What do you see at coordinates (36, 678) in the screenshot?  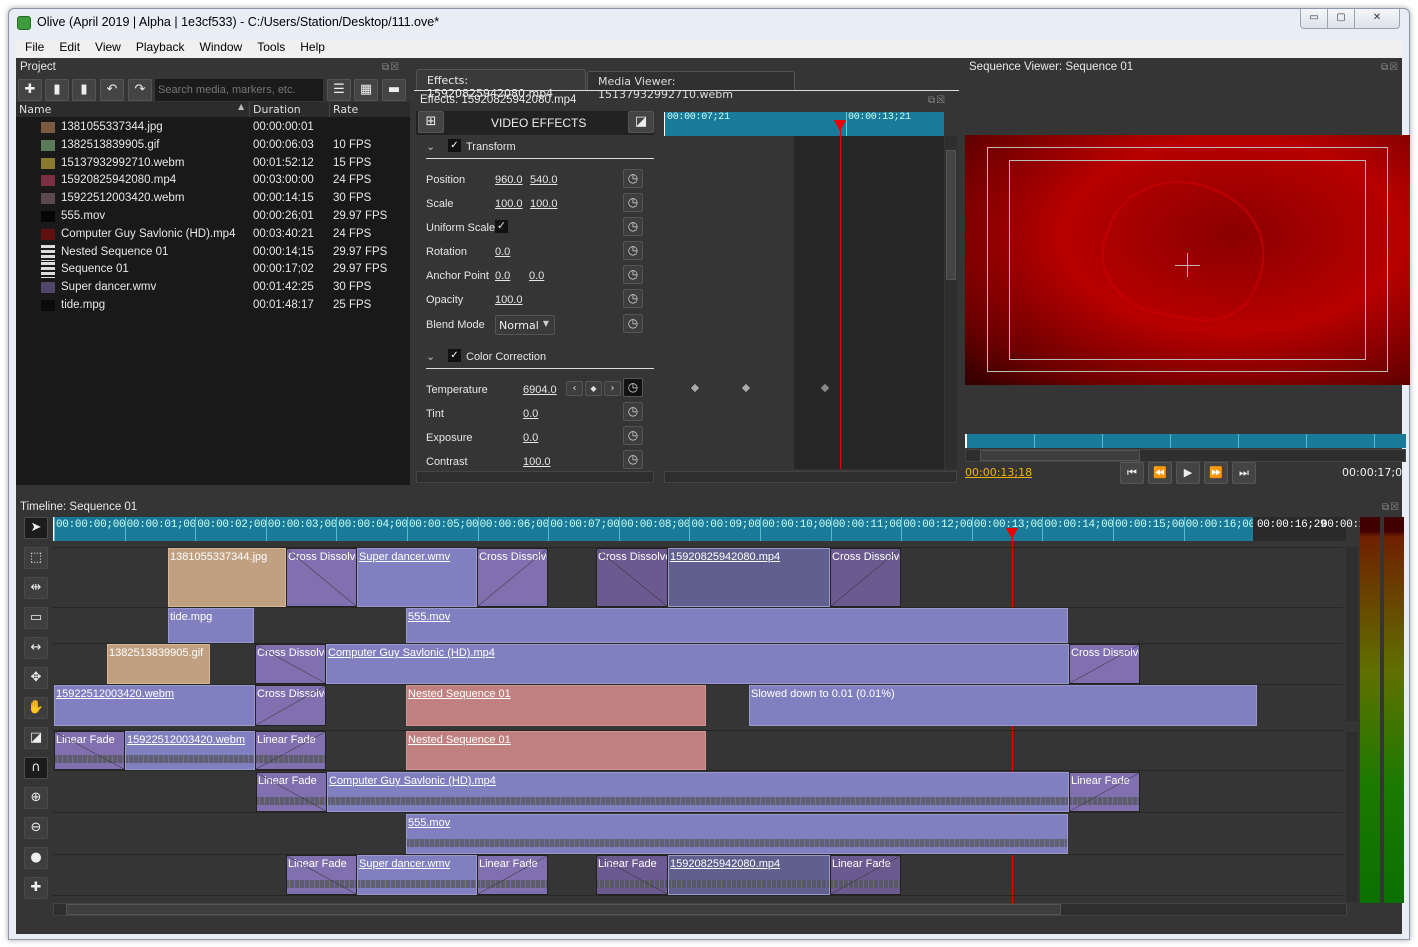 I see `slip-tool: ✥` at bounding box center [36, 678].